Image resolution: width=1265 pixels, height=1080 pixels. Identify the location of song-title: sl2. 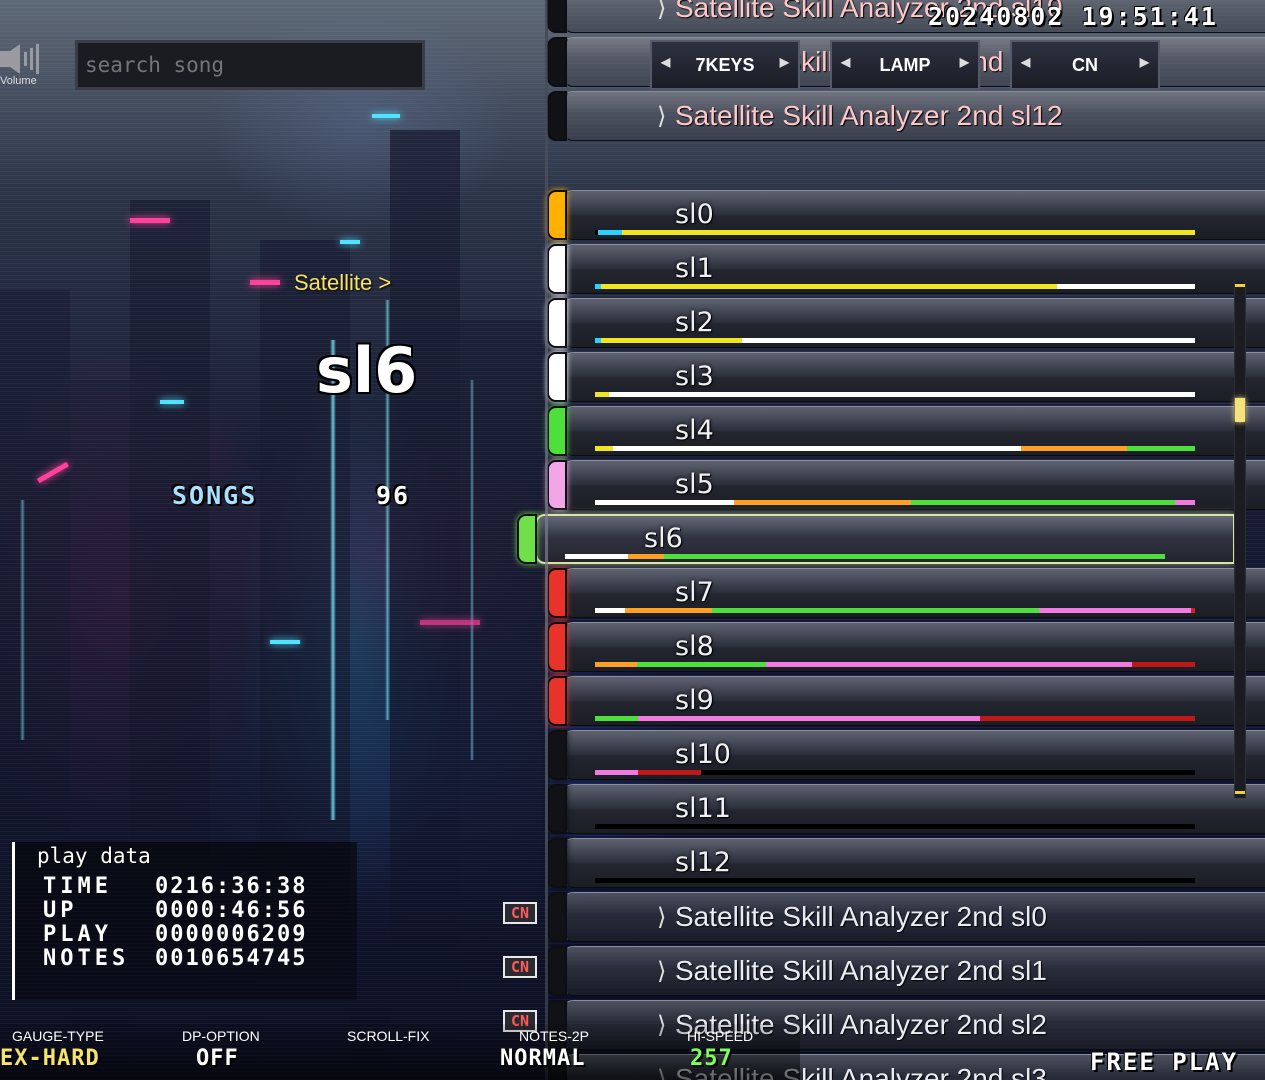
(694, 322).